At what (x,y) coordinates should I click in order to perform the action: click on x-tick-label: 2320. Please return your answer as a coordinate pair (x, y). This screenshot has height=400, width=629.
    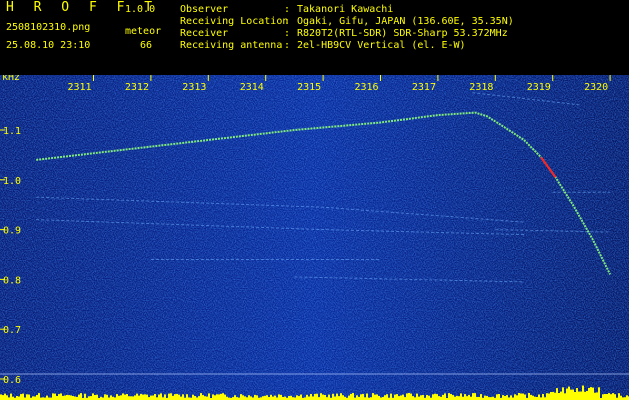
    Looking at the image, I should click on (596, 87).